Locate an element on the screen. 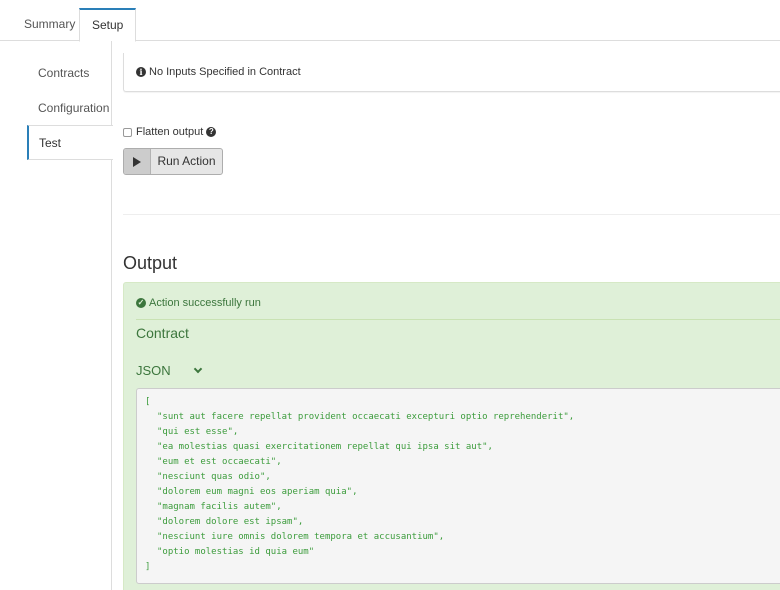  contract-heading: Contract is located at coordinates (162, 333).